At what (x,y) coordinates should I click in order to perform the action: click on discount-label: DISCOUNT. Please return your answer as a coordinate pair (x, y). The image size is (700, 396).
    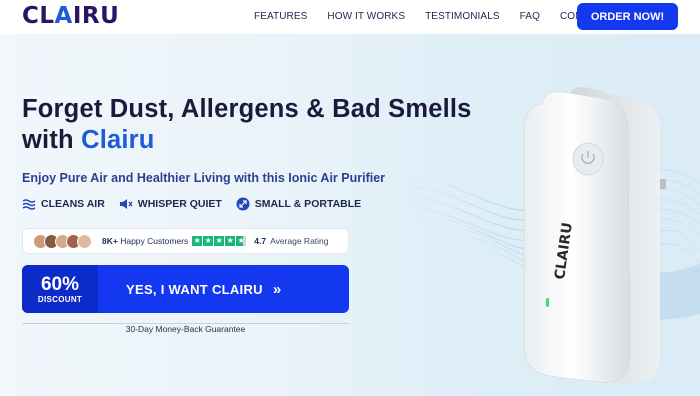
    Looking at the image, I should click on (60, 299).